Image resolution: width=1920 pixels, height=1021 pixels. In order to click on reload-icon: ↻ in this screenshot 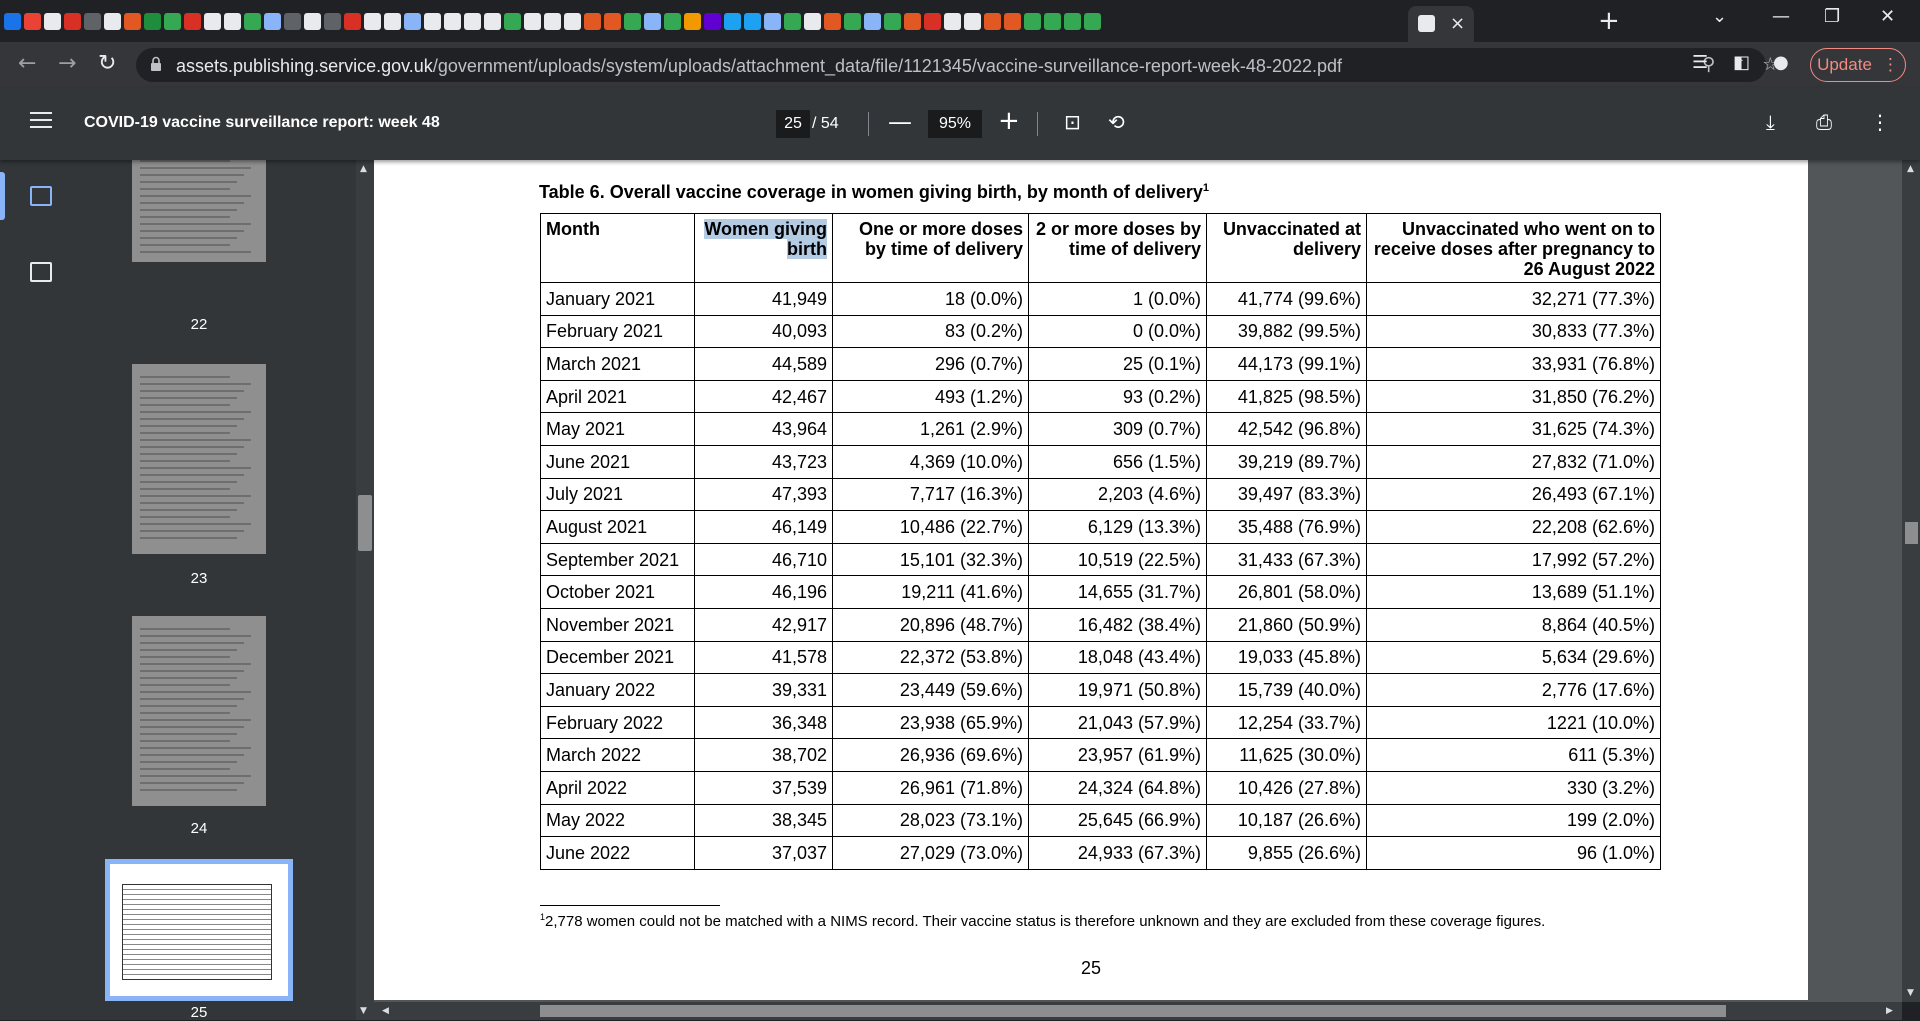, I will do `click(107, 63)`.